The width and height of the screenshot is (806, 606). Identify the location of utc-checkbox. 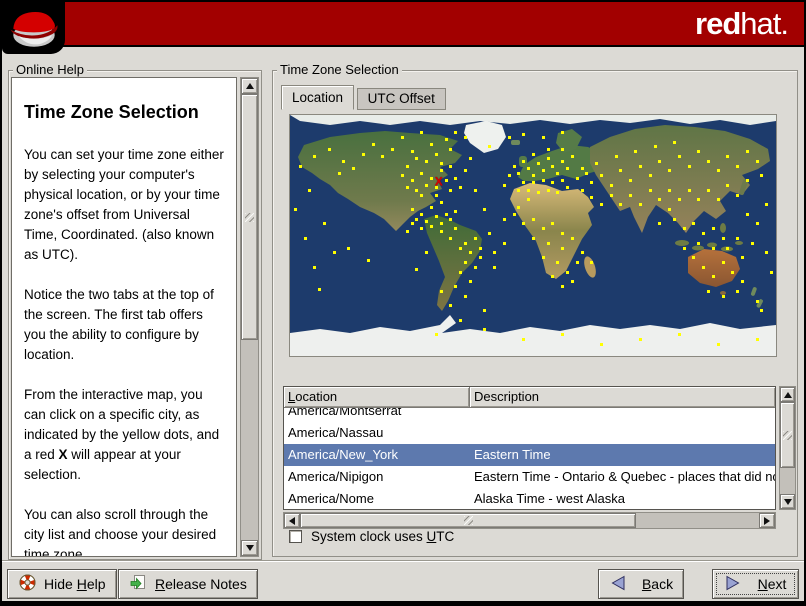
(295, 536).